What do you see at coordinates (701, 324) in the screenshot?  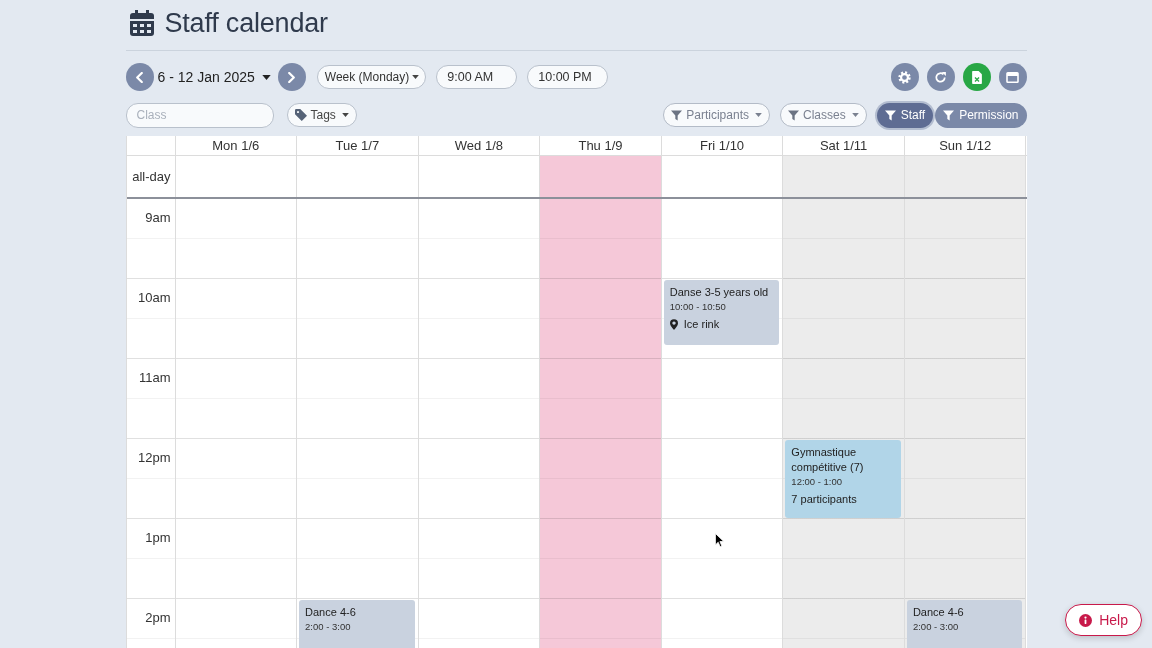 I see `event-location: Ice rink` at bounding box center [701, 324].